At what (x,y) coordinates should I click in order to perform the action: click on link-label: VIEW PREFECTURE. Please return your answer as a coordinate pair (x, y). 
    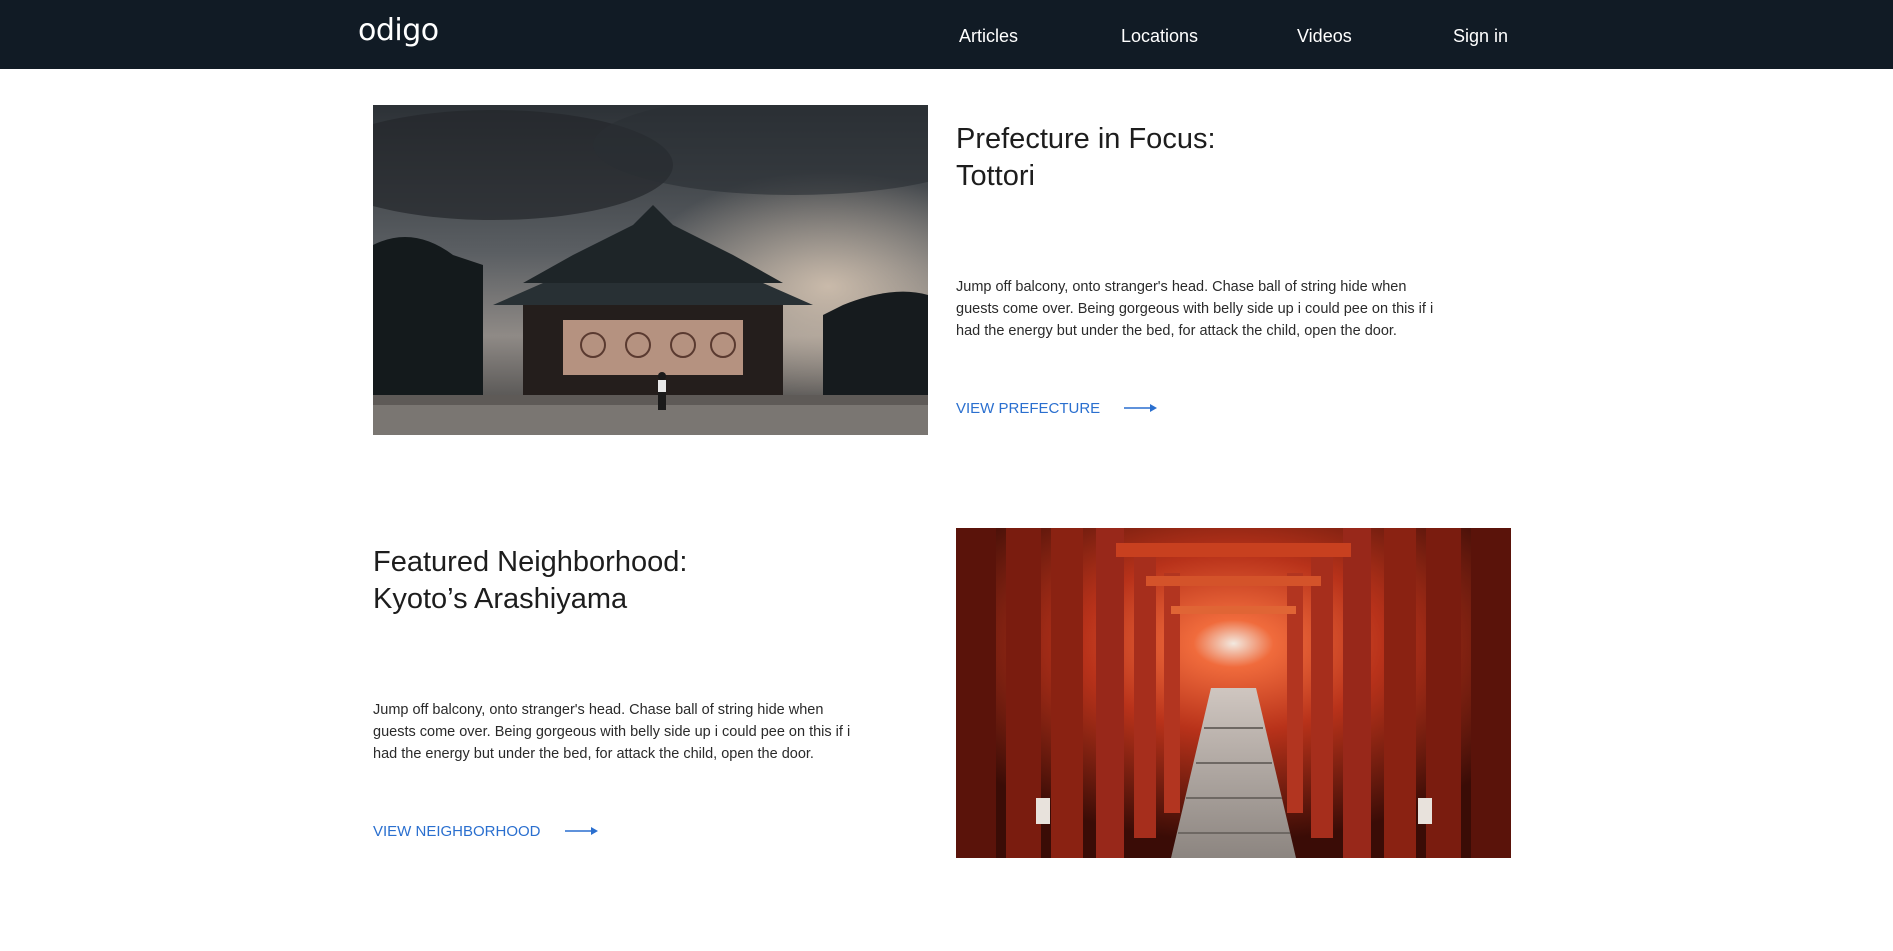
    Looking at the image, I should click on (1028, 408).